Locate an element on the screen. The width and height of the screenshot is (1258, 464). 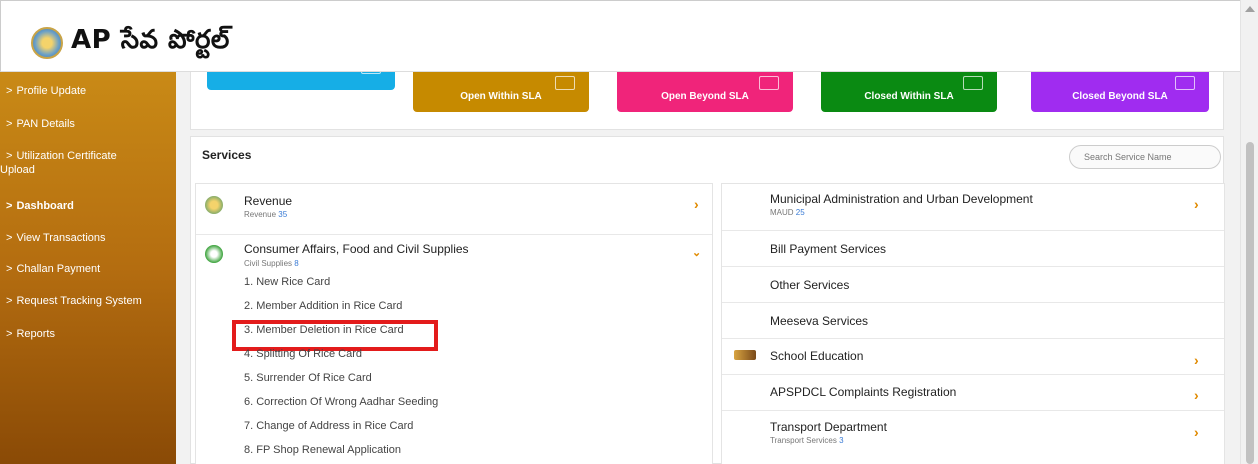
status-card-open-within-sla: Open Within SLA is located at coordinates (501, 92).